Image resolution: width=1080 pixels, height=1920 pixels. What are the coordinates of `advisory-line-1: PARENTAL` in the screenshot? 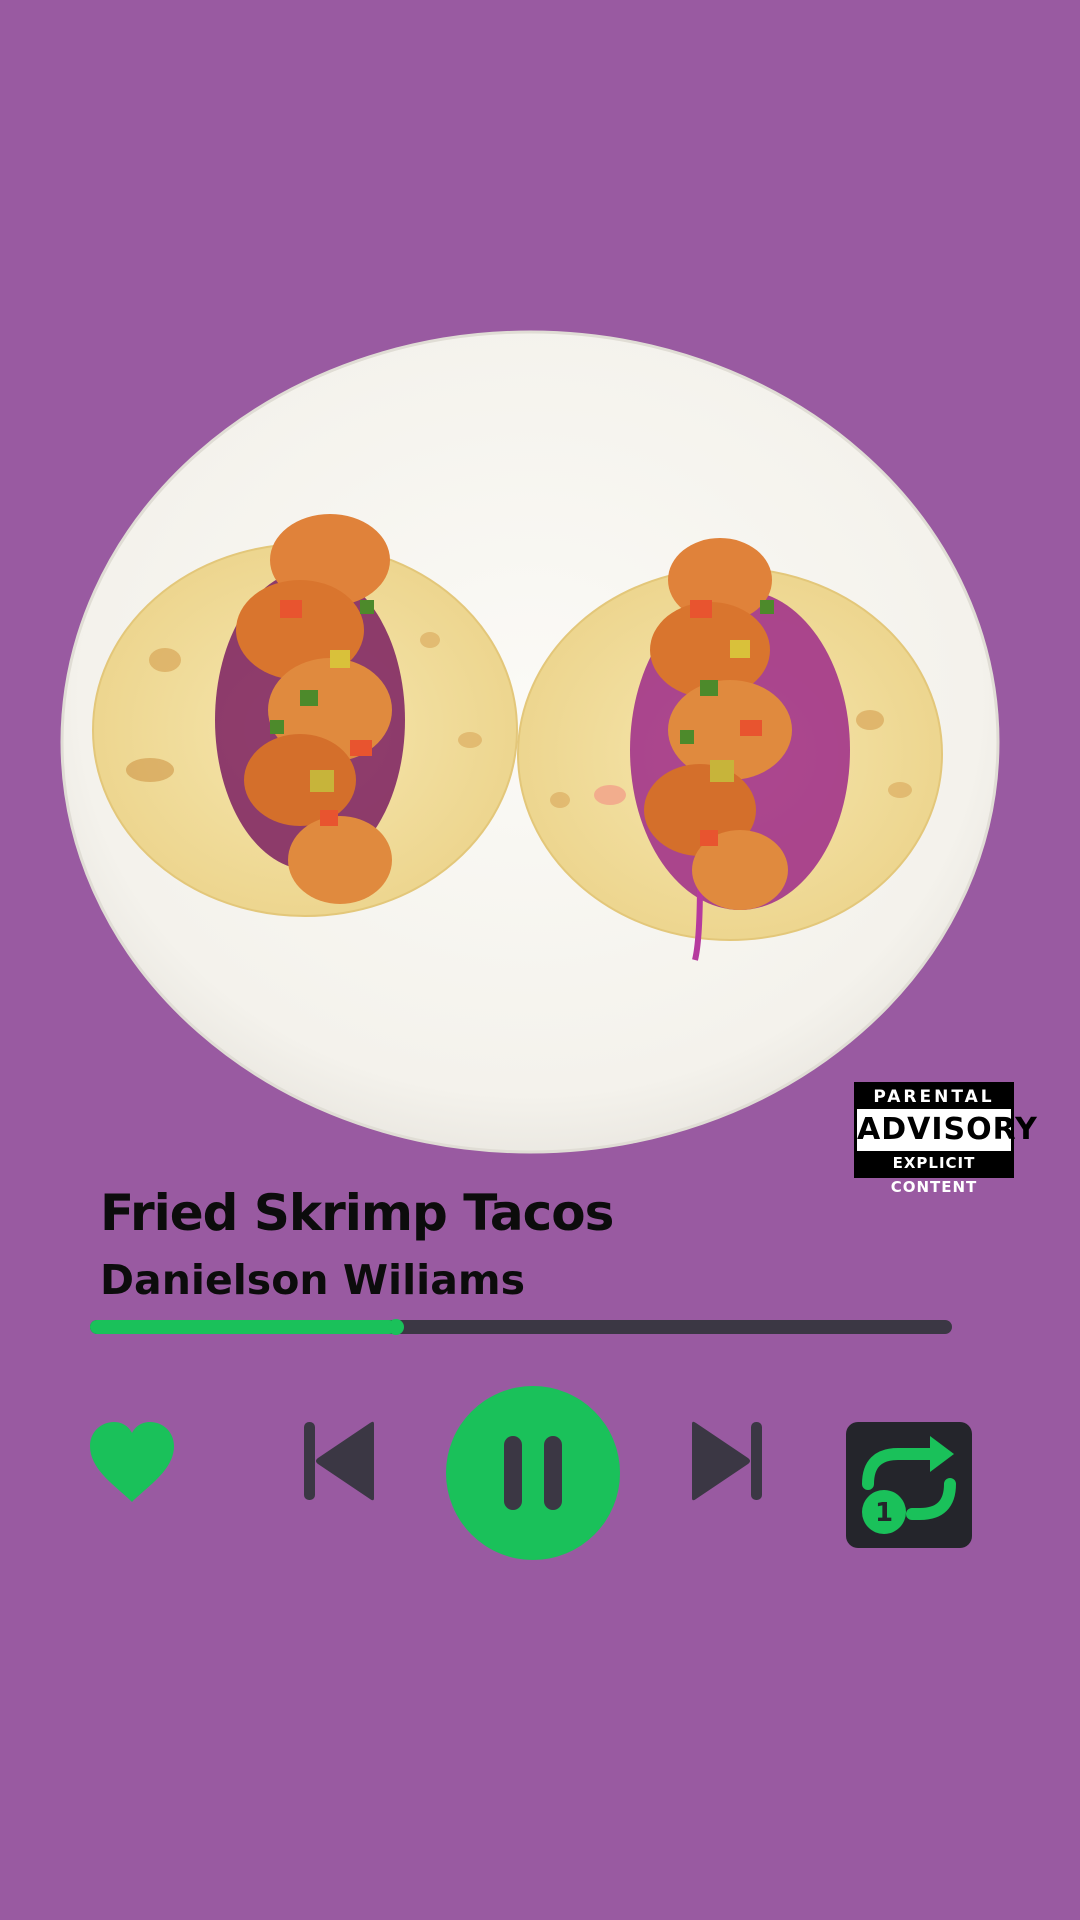 It's located at (934, 1097).